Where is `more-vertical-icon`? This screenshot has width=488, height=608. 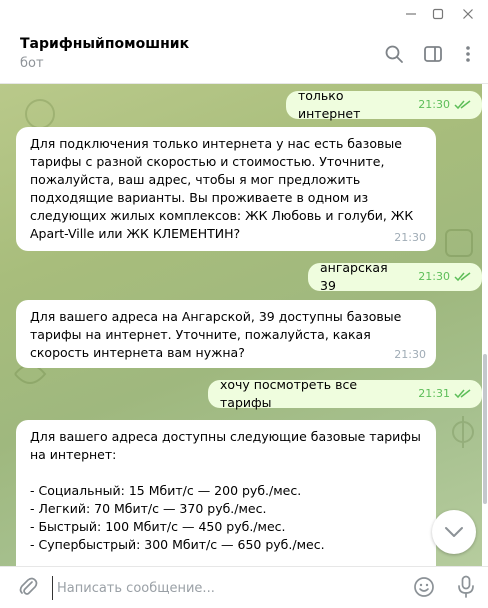
more-vertical-icon is located at coordinates (468, 54).